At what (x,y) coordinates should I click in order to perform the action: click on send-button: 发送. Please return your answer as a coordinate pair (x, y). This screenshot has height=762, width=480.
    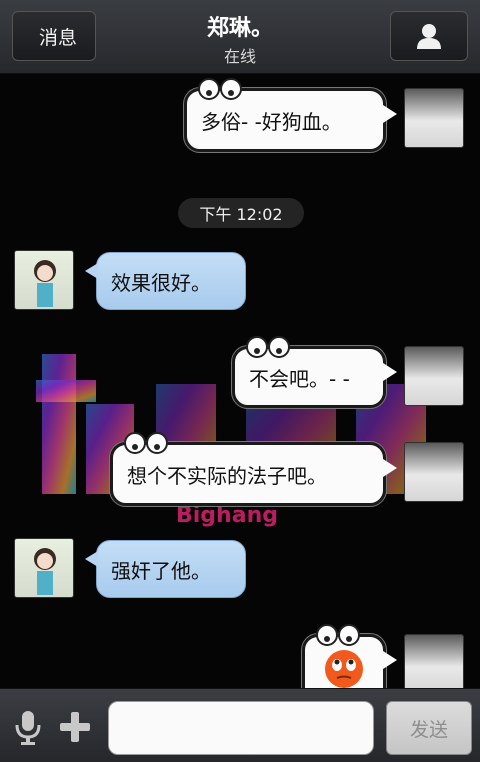
    Looking at the image, I should click on (429, 728).